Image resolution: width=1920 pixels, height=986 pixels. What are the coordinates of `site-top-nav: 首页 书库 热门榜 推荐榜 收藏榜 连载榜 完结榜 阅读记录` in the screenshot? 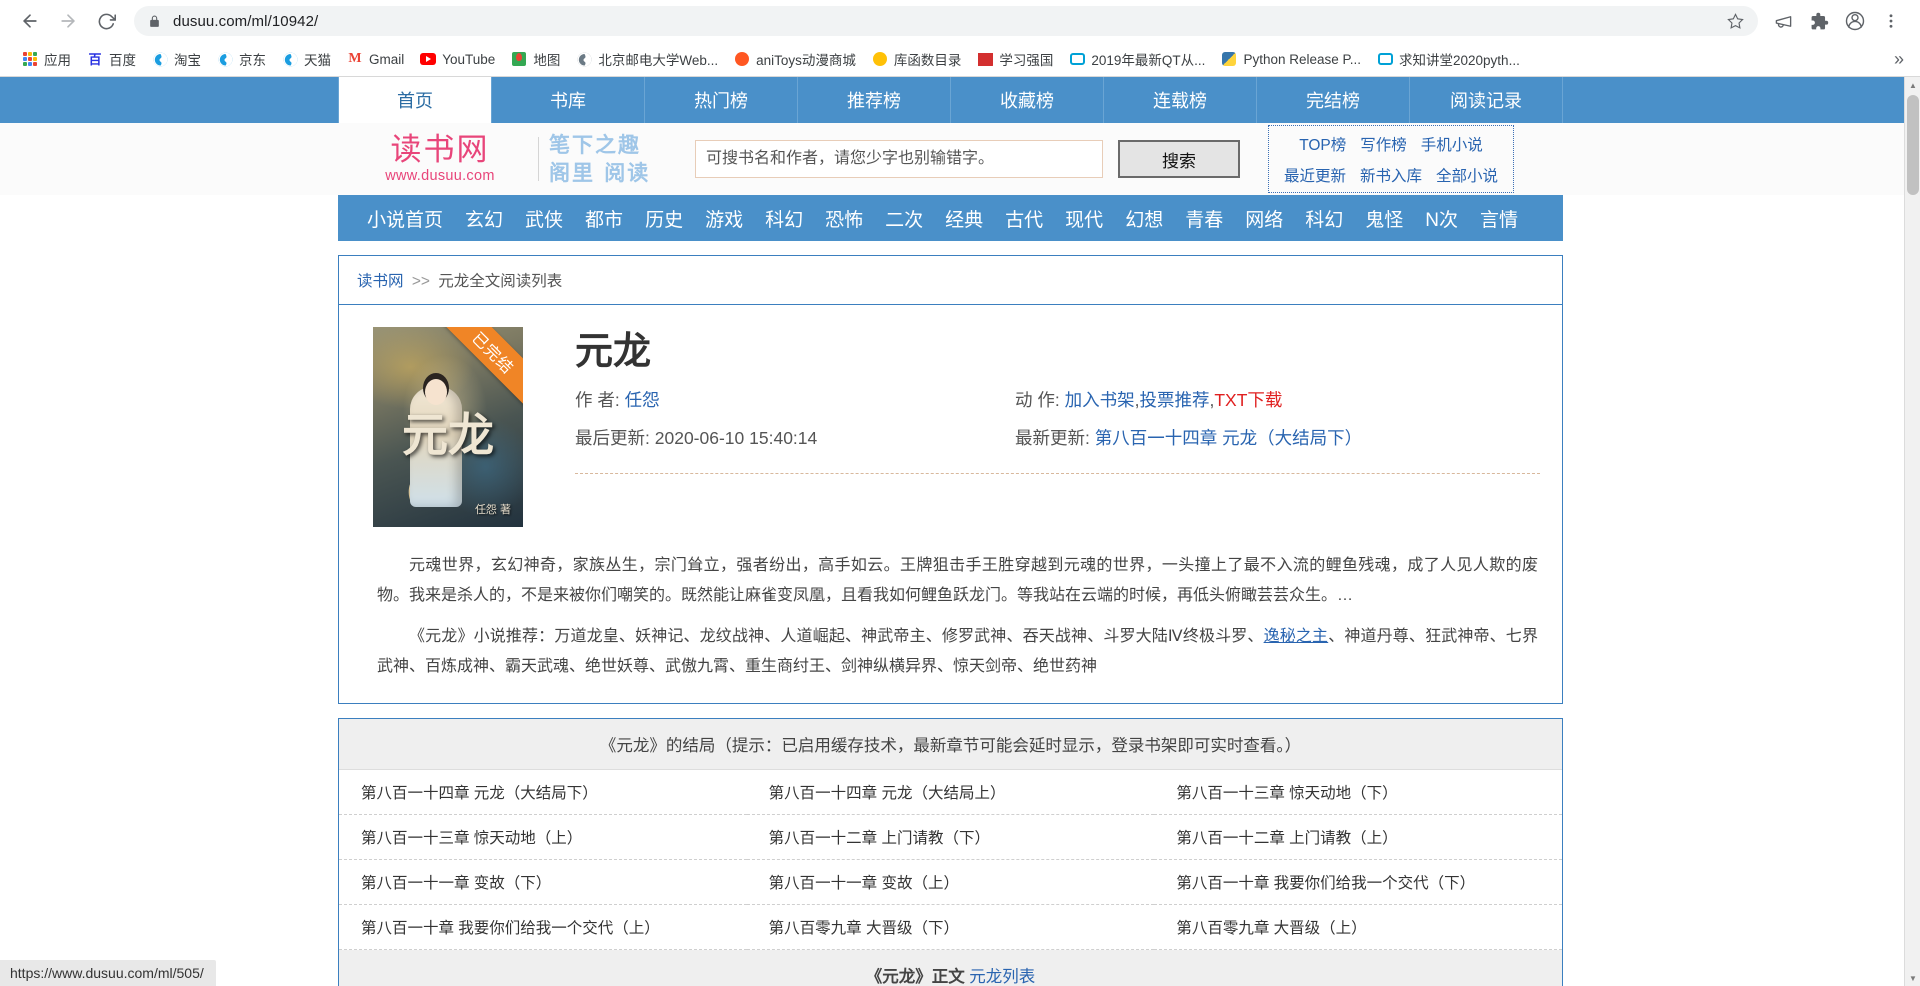 It's located at (952, 100).